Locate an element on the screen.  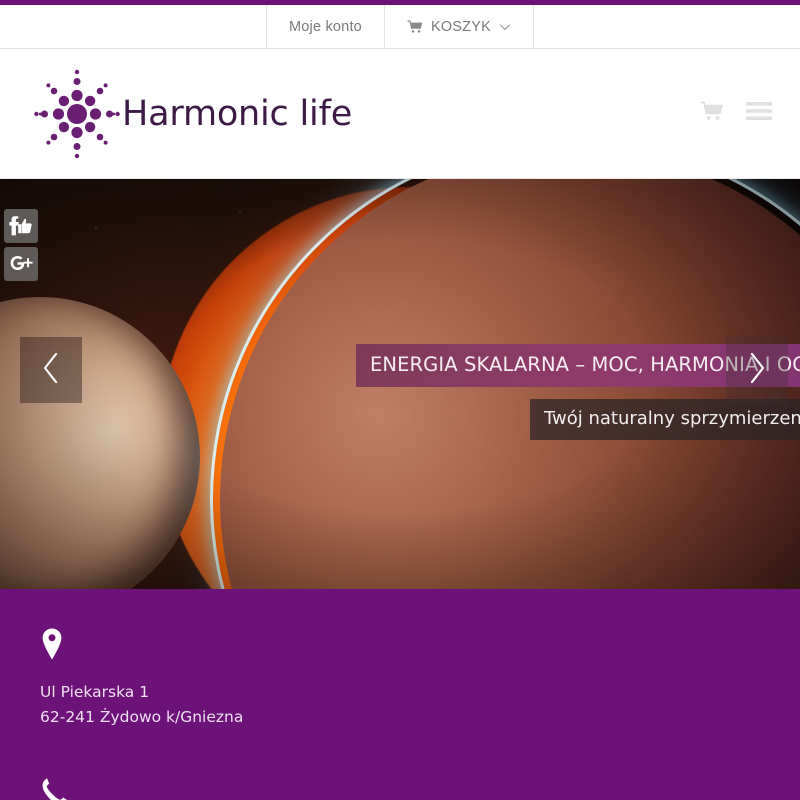
top-bar-items: Moje konto KOSZYK is located at coordinates (400, 26).